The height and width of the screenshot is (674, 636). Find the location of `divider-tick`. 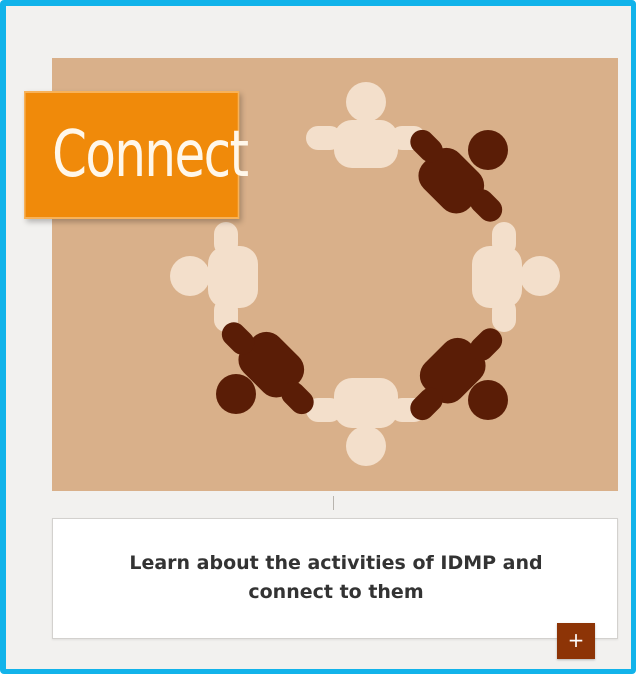

divider-tick is located at coordinates (333, 503).